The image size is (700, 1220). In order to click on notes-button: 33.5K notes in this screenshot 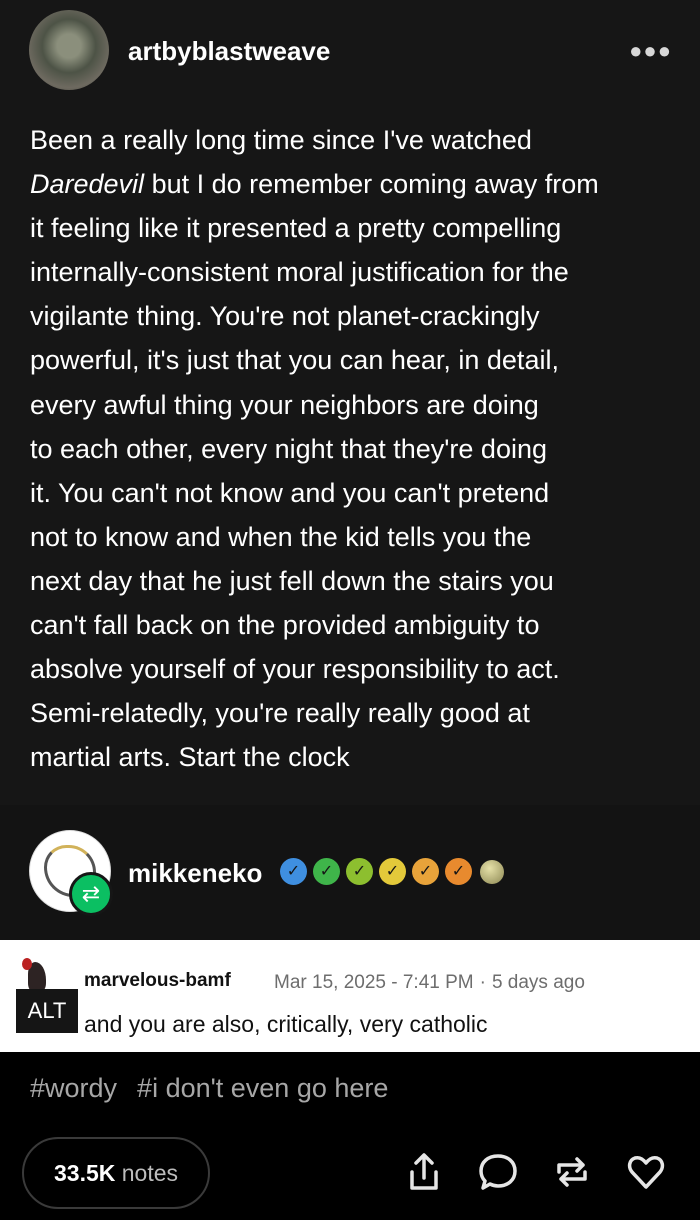, I will do `click(116, 1173)`.